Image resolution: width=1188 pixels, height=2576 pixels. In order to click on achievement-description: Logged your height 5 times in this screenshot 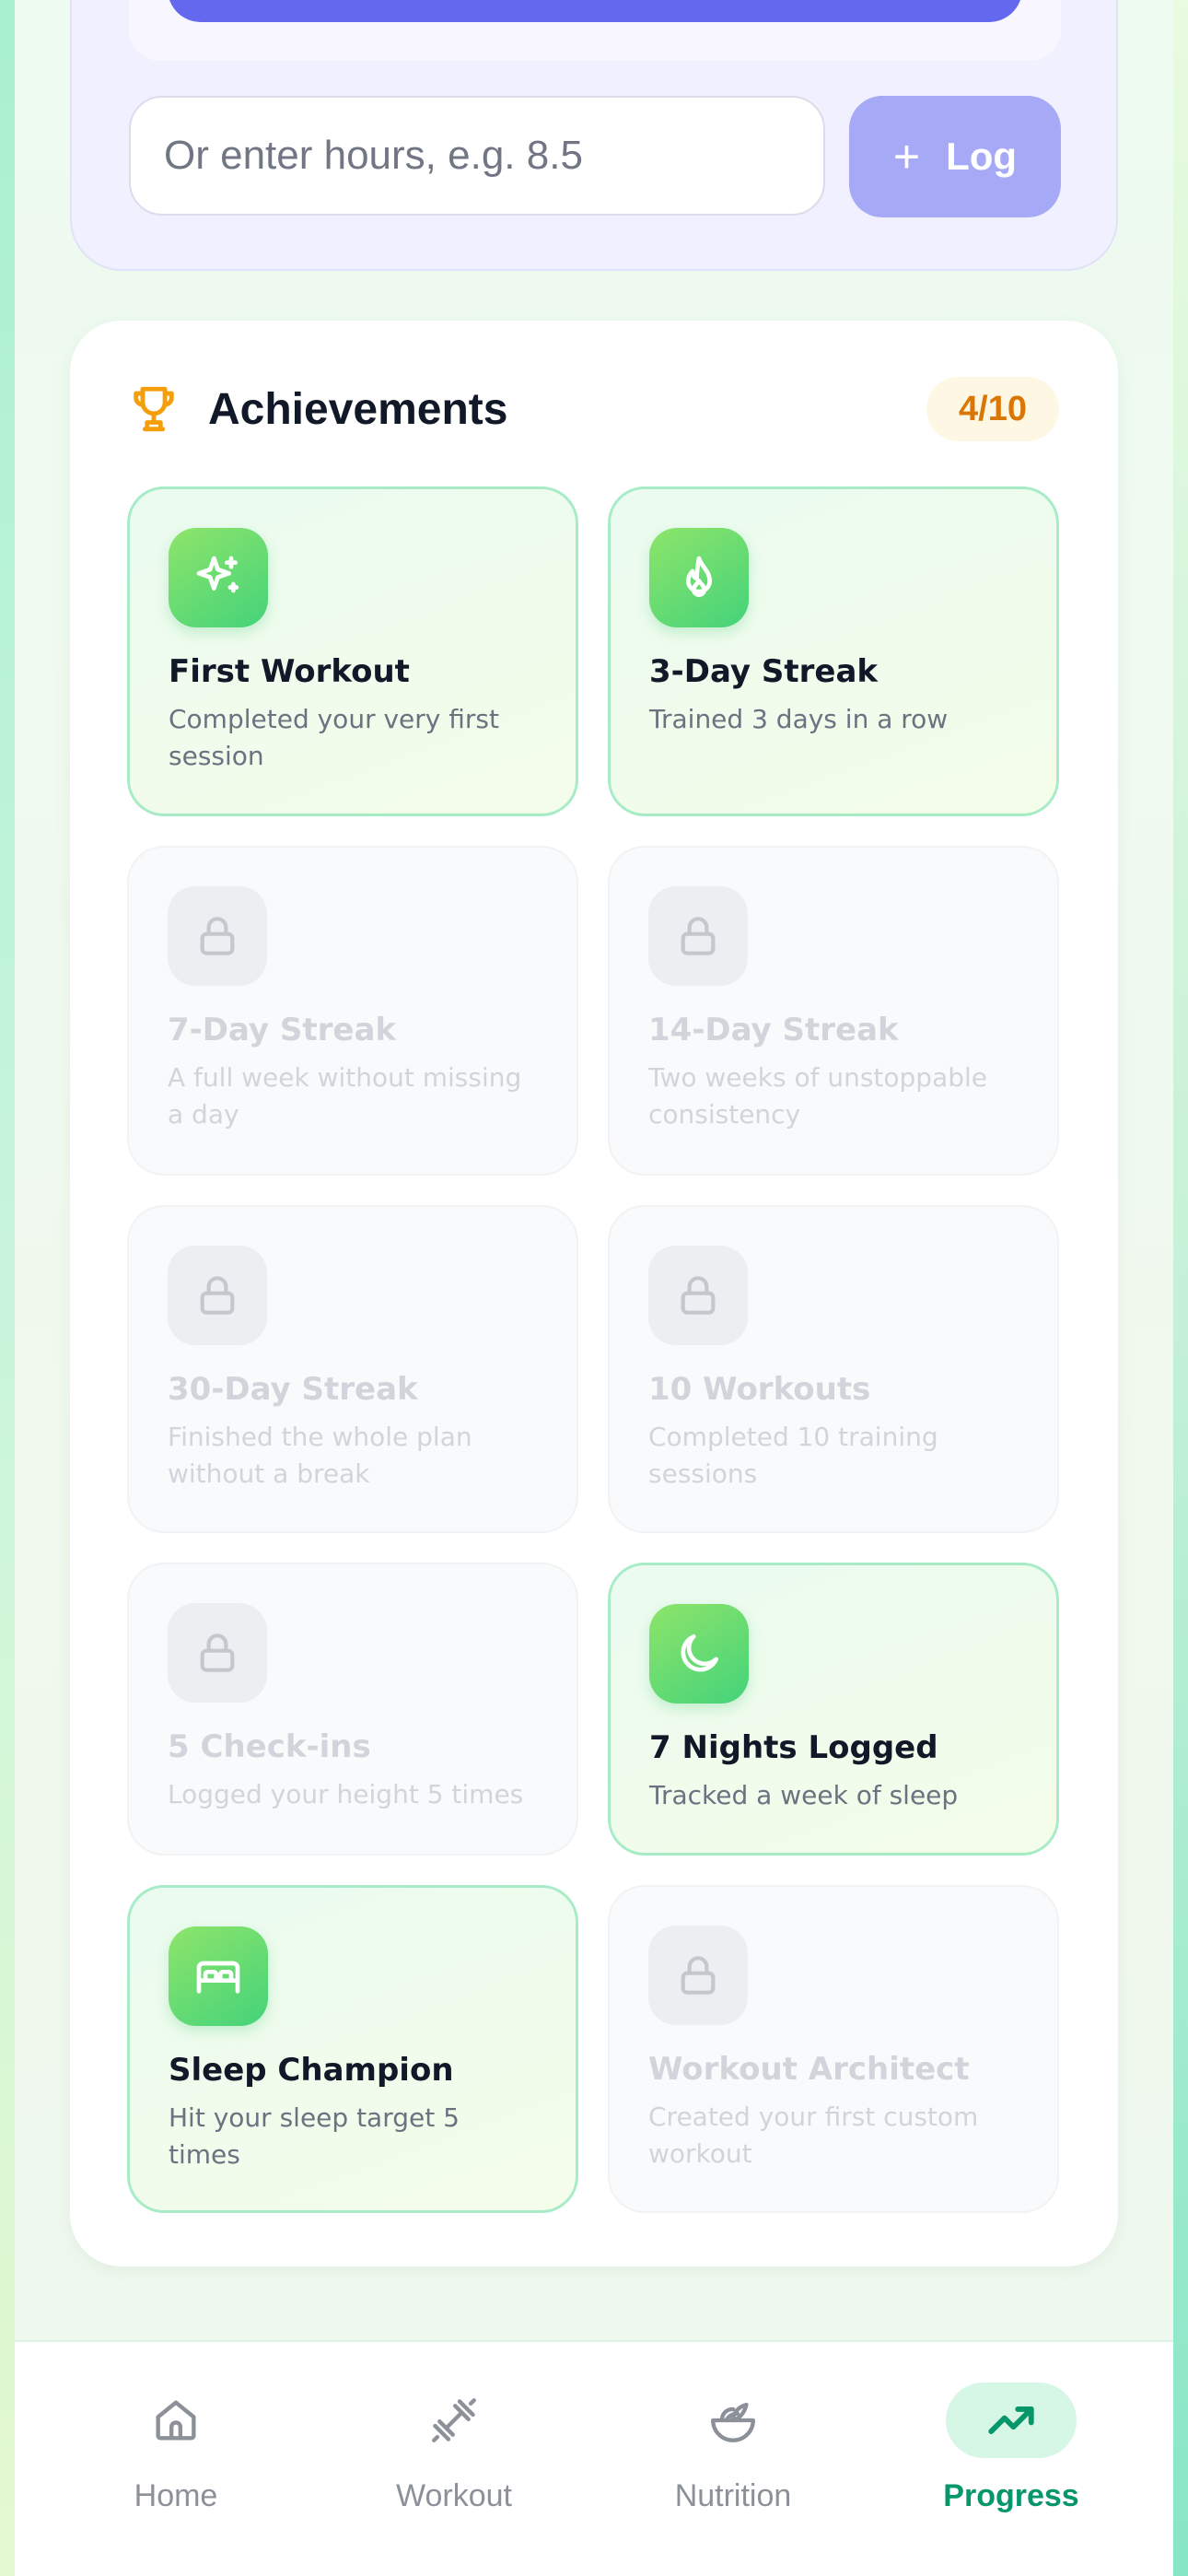, I will do `click(346, 1794)`.